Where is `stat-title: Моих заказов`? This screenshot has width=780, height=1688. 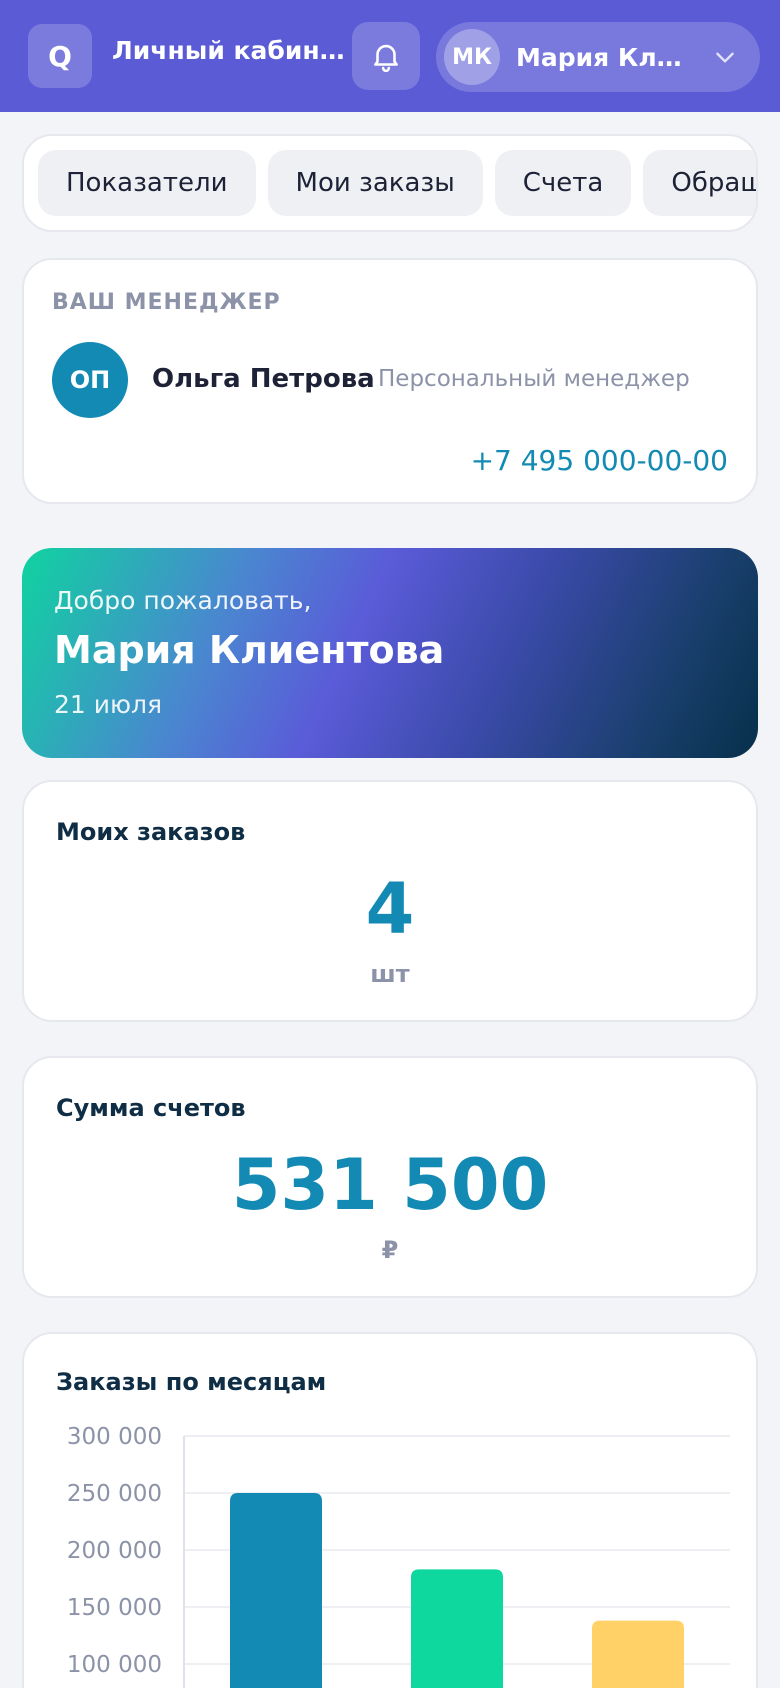 stat-title: Моих заказов is located at coordinates (151, 832).